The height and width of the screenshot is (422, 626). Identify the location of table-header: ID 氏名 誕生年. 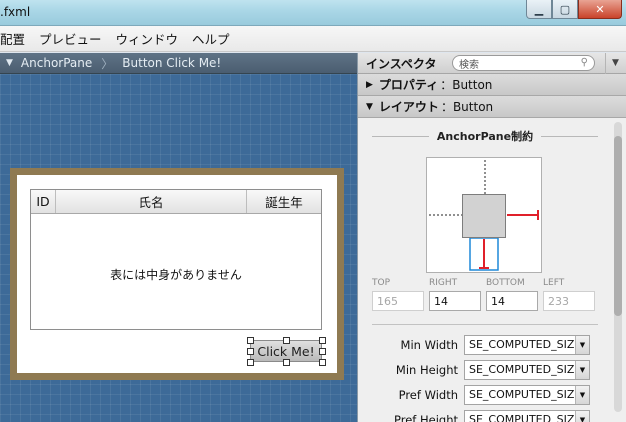
(176, 202).